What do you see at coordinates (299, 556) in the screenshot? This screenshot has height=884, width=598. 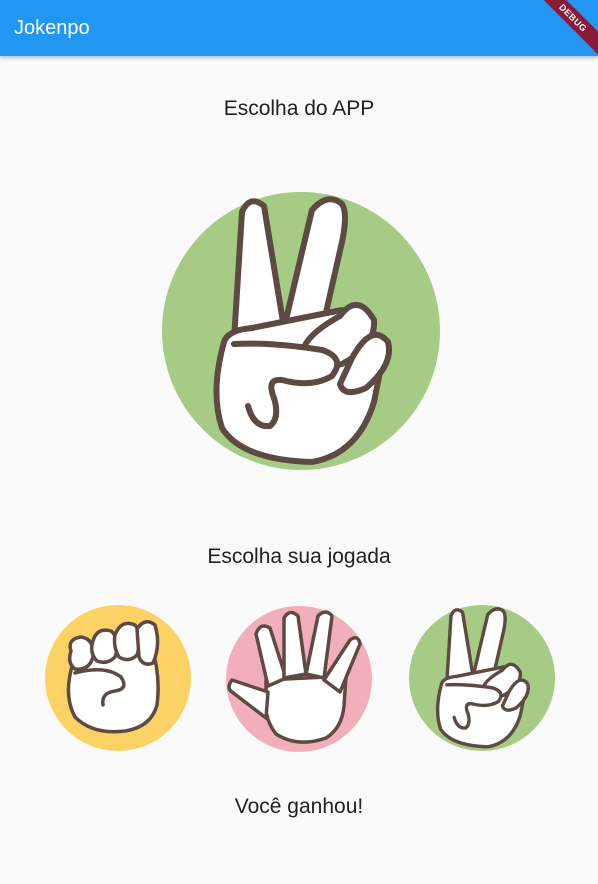 I see `user-choice-title: Escolha sua jogada` at bounding box center [299, 556].